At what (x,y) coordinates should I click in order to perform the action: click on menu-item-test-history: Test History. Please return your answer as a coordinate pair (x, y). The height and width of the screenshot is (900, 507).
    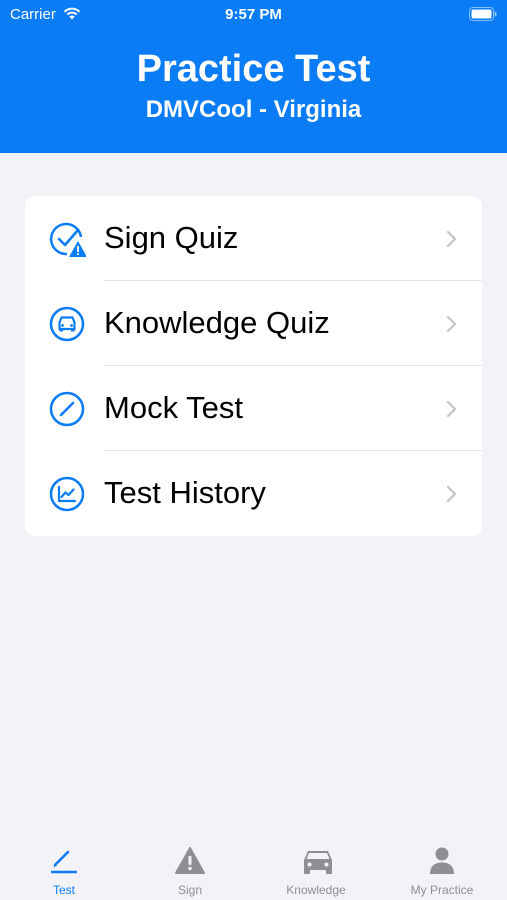
    Looking at the image, I should click on (253, 493).